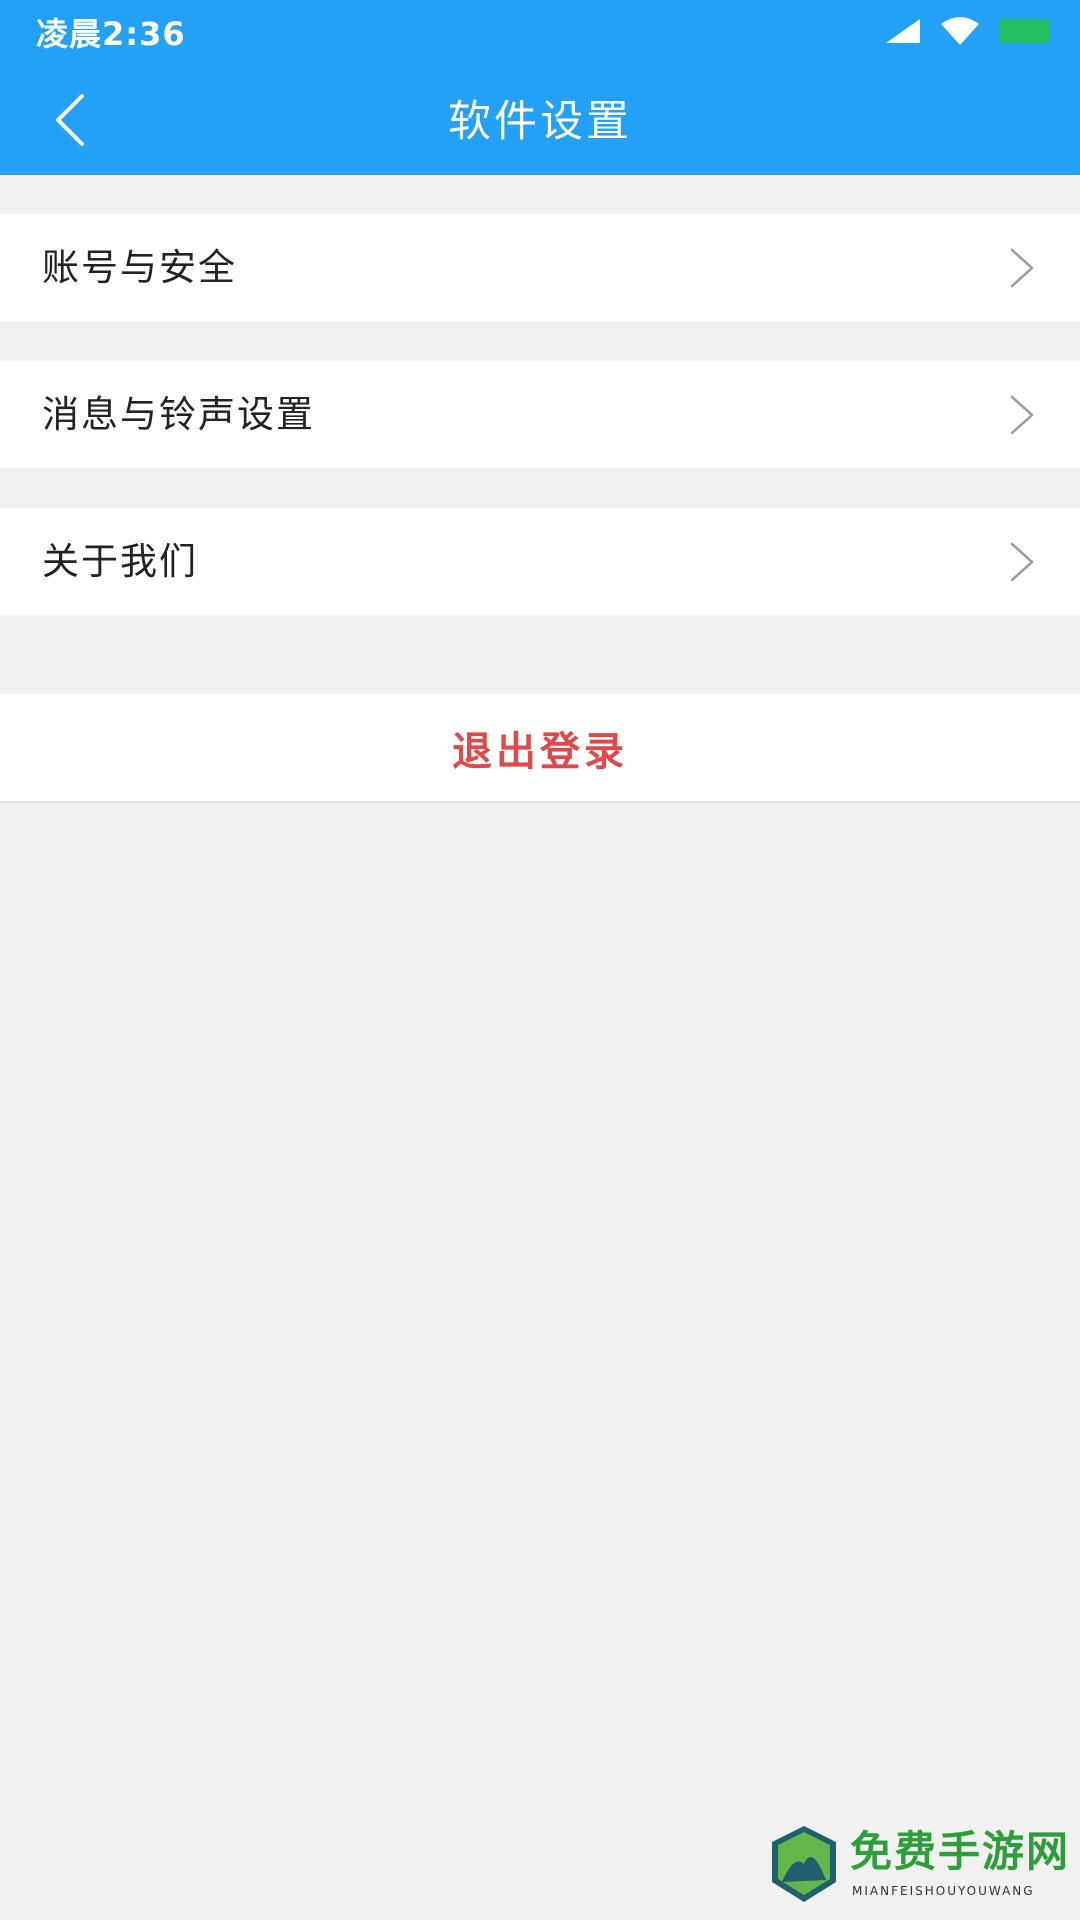 This screenshot has height=1920, width=1080. I want to click on status-time: 凌晨2:36, so click(111, 34).